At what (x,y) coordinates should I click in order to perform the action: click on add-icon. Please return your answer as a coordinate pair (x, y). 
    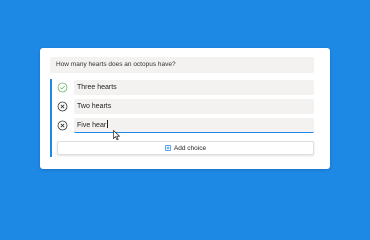
    Looking at the image, I should click on (167, 148).